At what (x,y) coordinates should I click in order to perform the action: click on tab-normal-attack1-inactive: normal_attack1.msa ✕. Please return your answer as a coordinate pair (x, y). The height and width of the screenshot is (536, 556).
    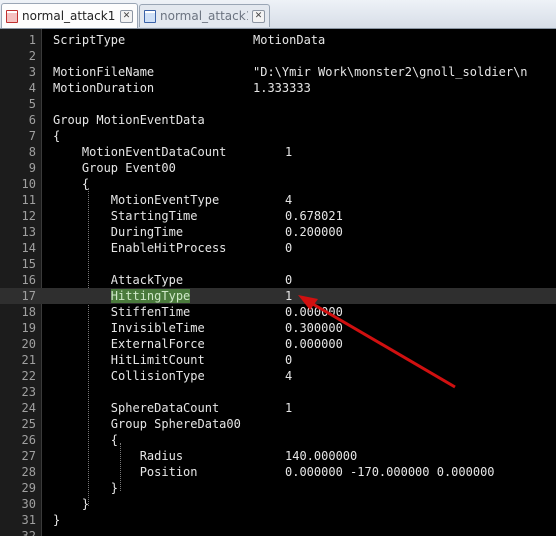
    Looking at the image, I should click on (204, 15).